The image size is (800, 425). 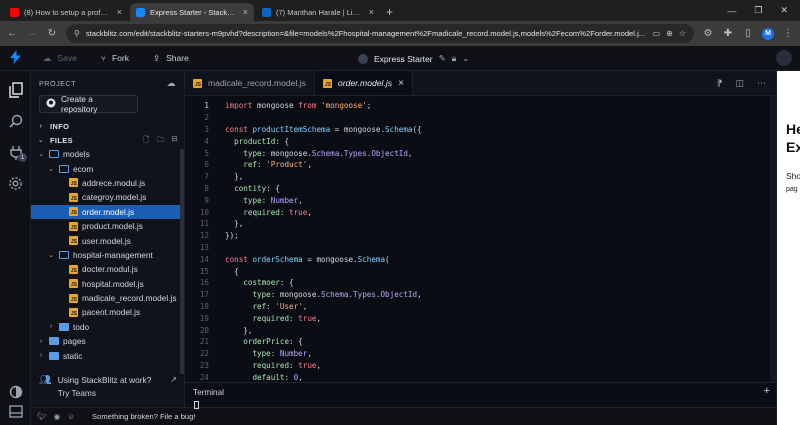 I want to click on sidebar-scrollbar, so click(x=182, y=261).